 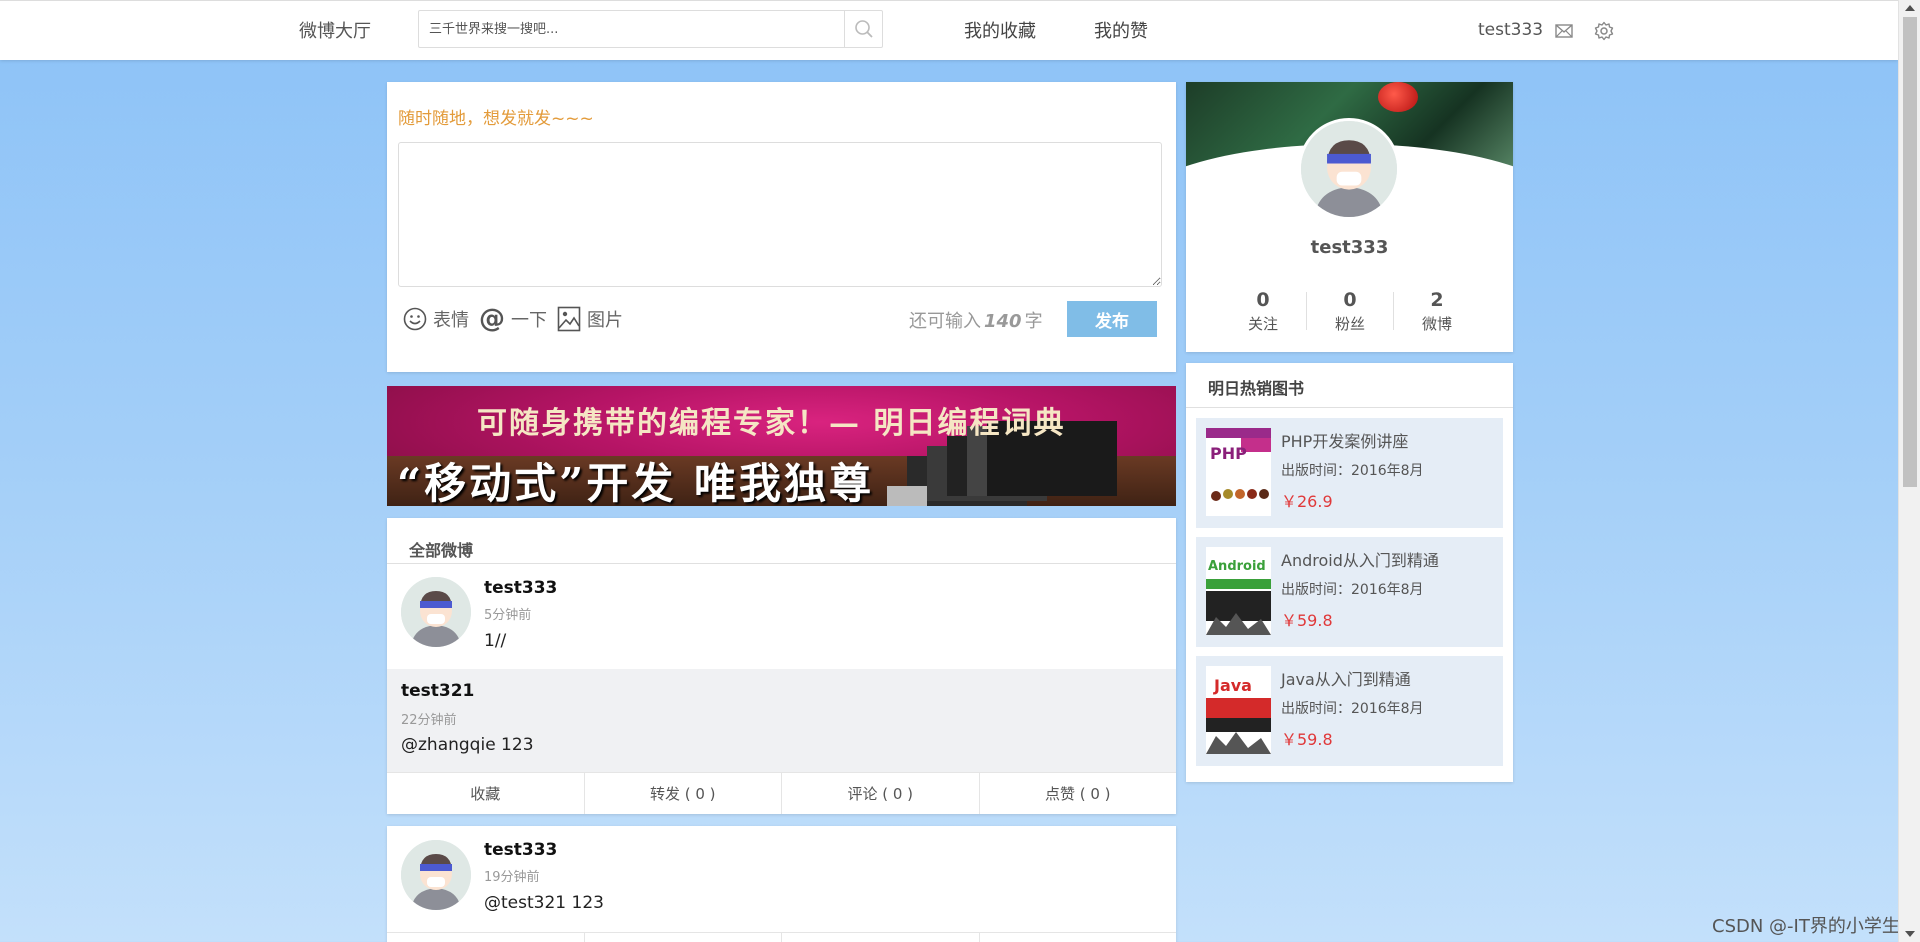 What do you see at coordinates (492, 319) in the screenshot?
I see `at-icon: @` at bounding box center [492, 319].